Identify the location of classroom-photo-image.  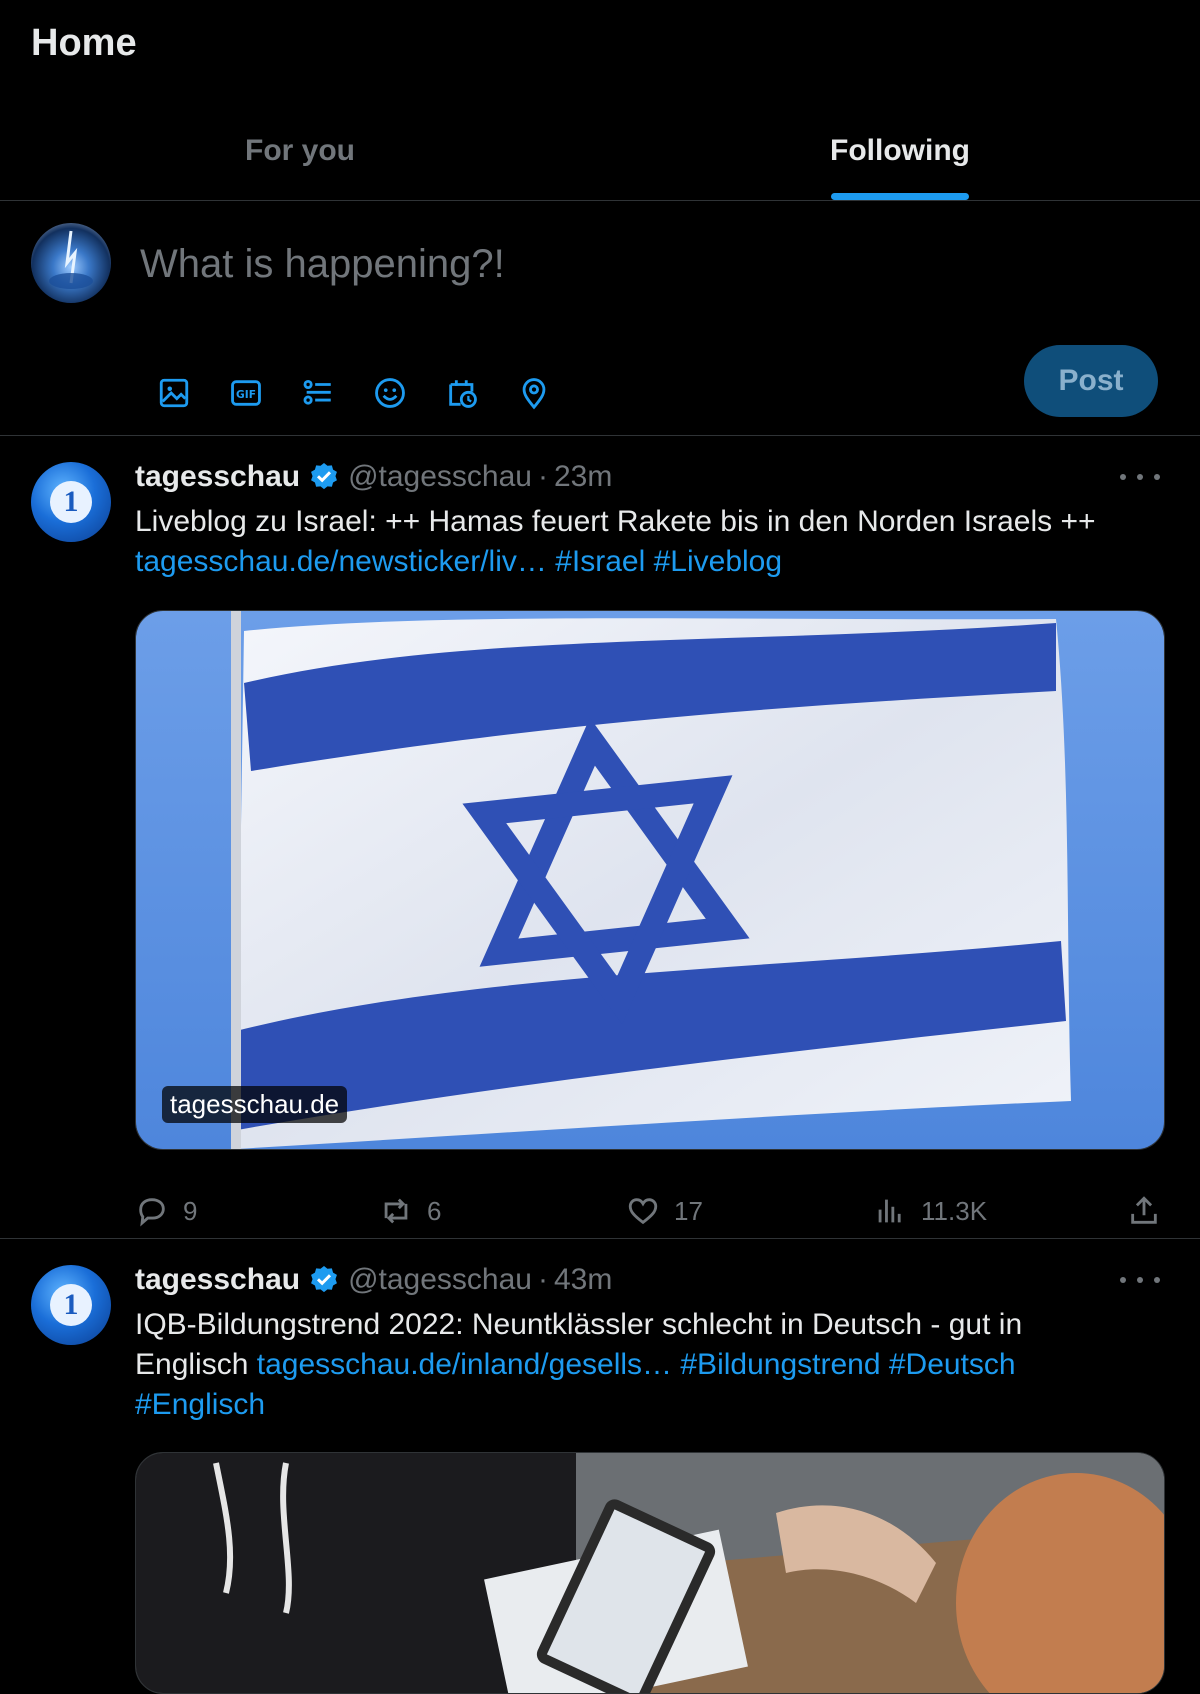
(650, 1573).